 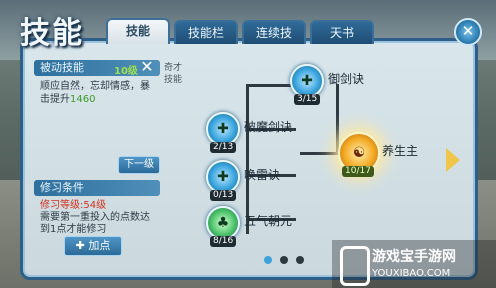 What do you see at coordinates (414, 257) in the screenshot?
I see `watermark-text: 游戏宝手游网` at bounding box center [414, 257].